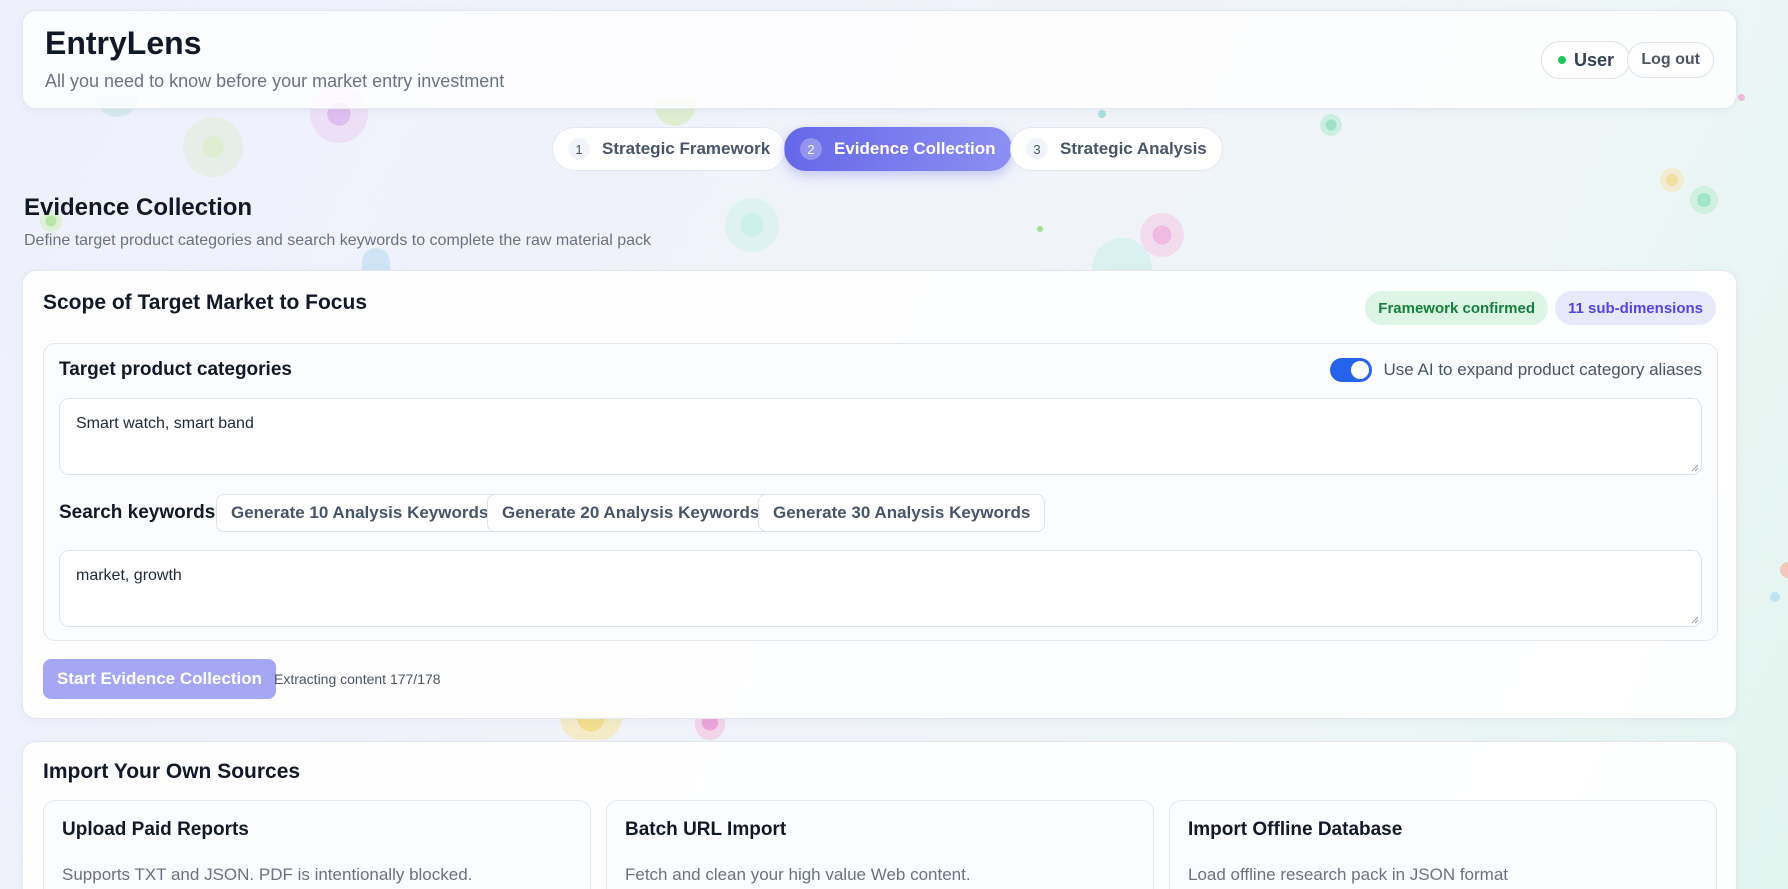  What do you see at coordinates (1635, 308) in the screenshot?
I see `sub-dimensions-badge: 11 sub-dimensions` at bounding box center [1635, 308].